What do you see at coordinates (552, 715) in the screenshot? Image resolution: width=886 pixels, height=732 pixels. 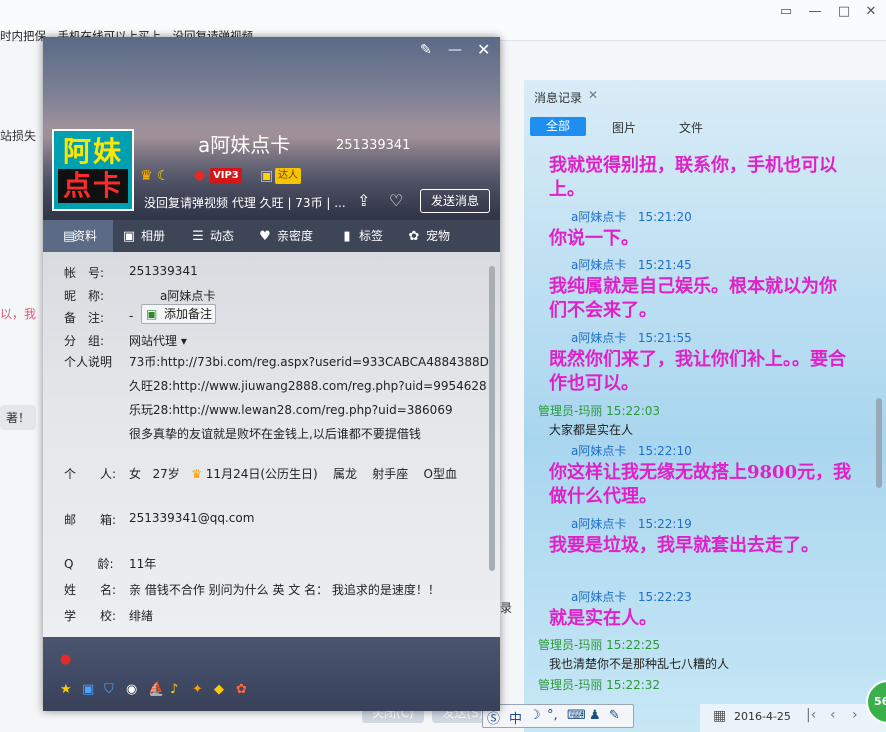 I see `punctuation-icon: °,` at bounding box center [552, 715].